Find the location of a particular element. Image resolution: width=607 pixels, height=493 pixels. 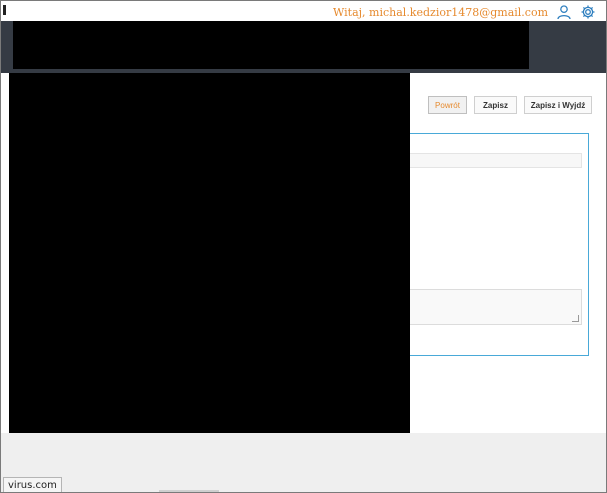

resize-grip-icon is located at coordinates (575, 318).